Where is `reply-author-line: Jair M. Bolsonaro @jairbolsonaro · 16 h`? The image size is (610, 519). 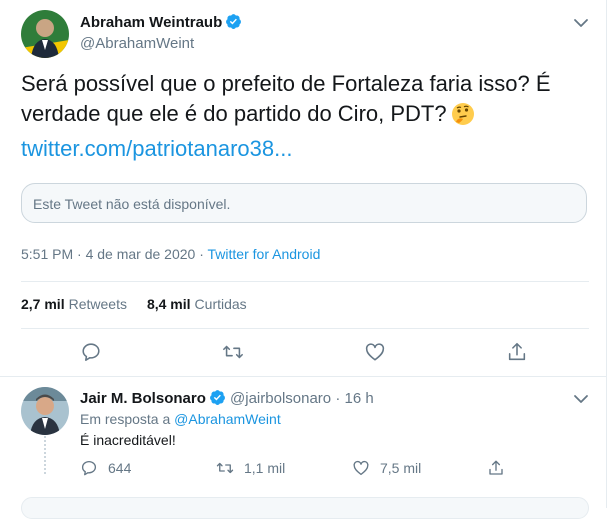 reply-author-line: Jair M. Bolsonaro @jairbolsonaro · 16 h is located at coordinates (227, 399).